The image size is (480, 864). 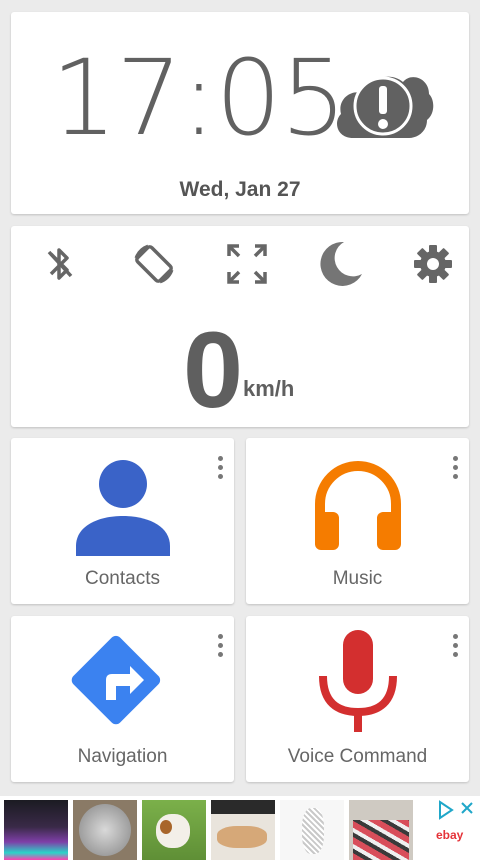 I want to click on date: Wed, Jan 27, so click(x=240, y=189).